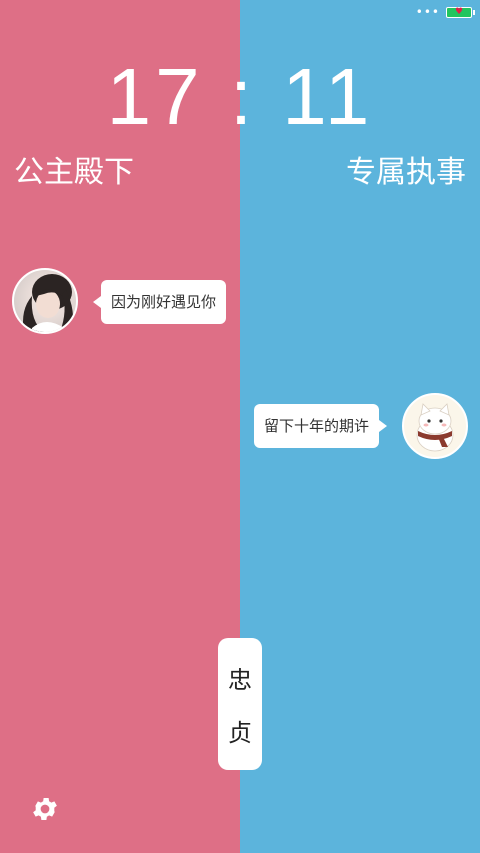  What do you see at coordinates (320, 426) in the screenshot?
I see `right-message-bubble: 留下十年的期许` at bounding box center [320, 426].